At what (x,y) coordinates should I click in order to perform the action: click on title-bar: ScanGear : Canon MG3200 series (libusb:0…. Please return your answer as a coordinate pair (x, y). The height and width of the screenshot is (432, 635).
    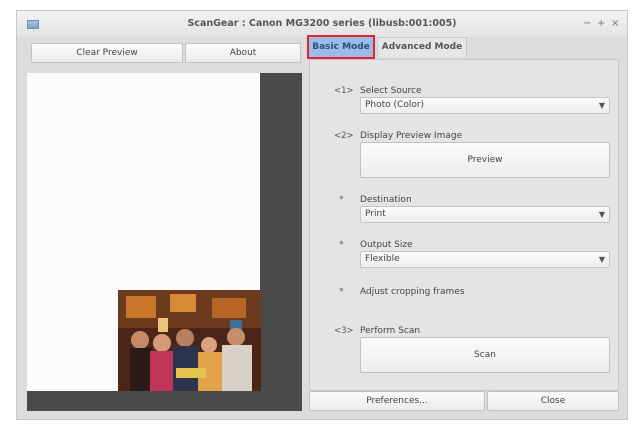
    Looking at the image, I should click on (322, 24).